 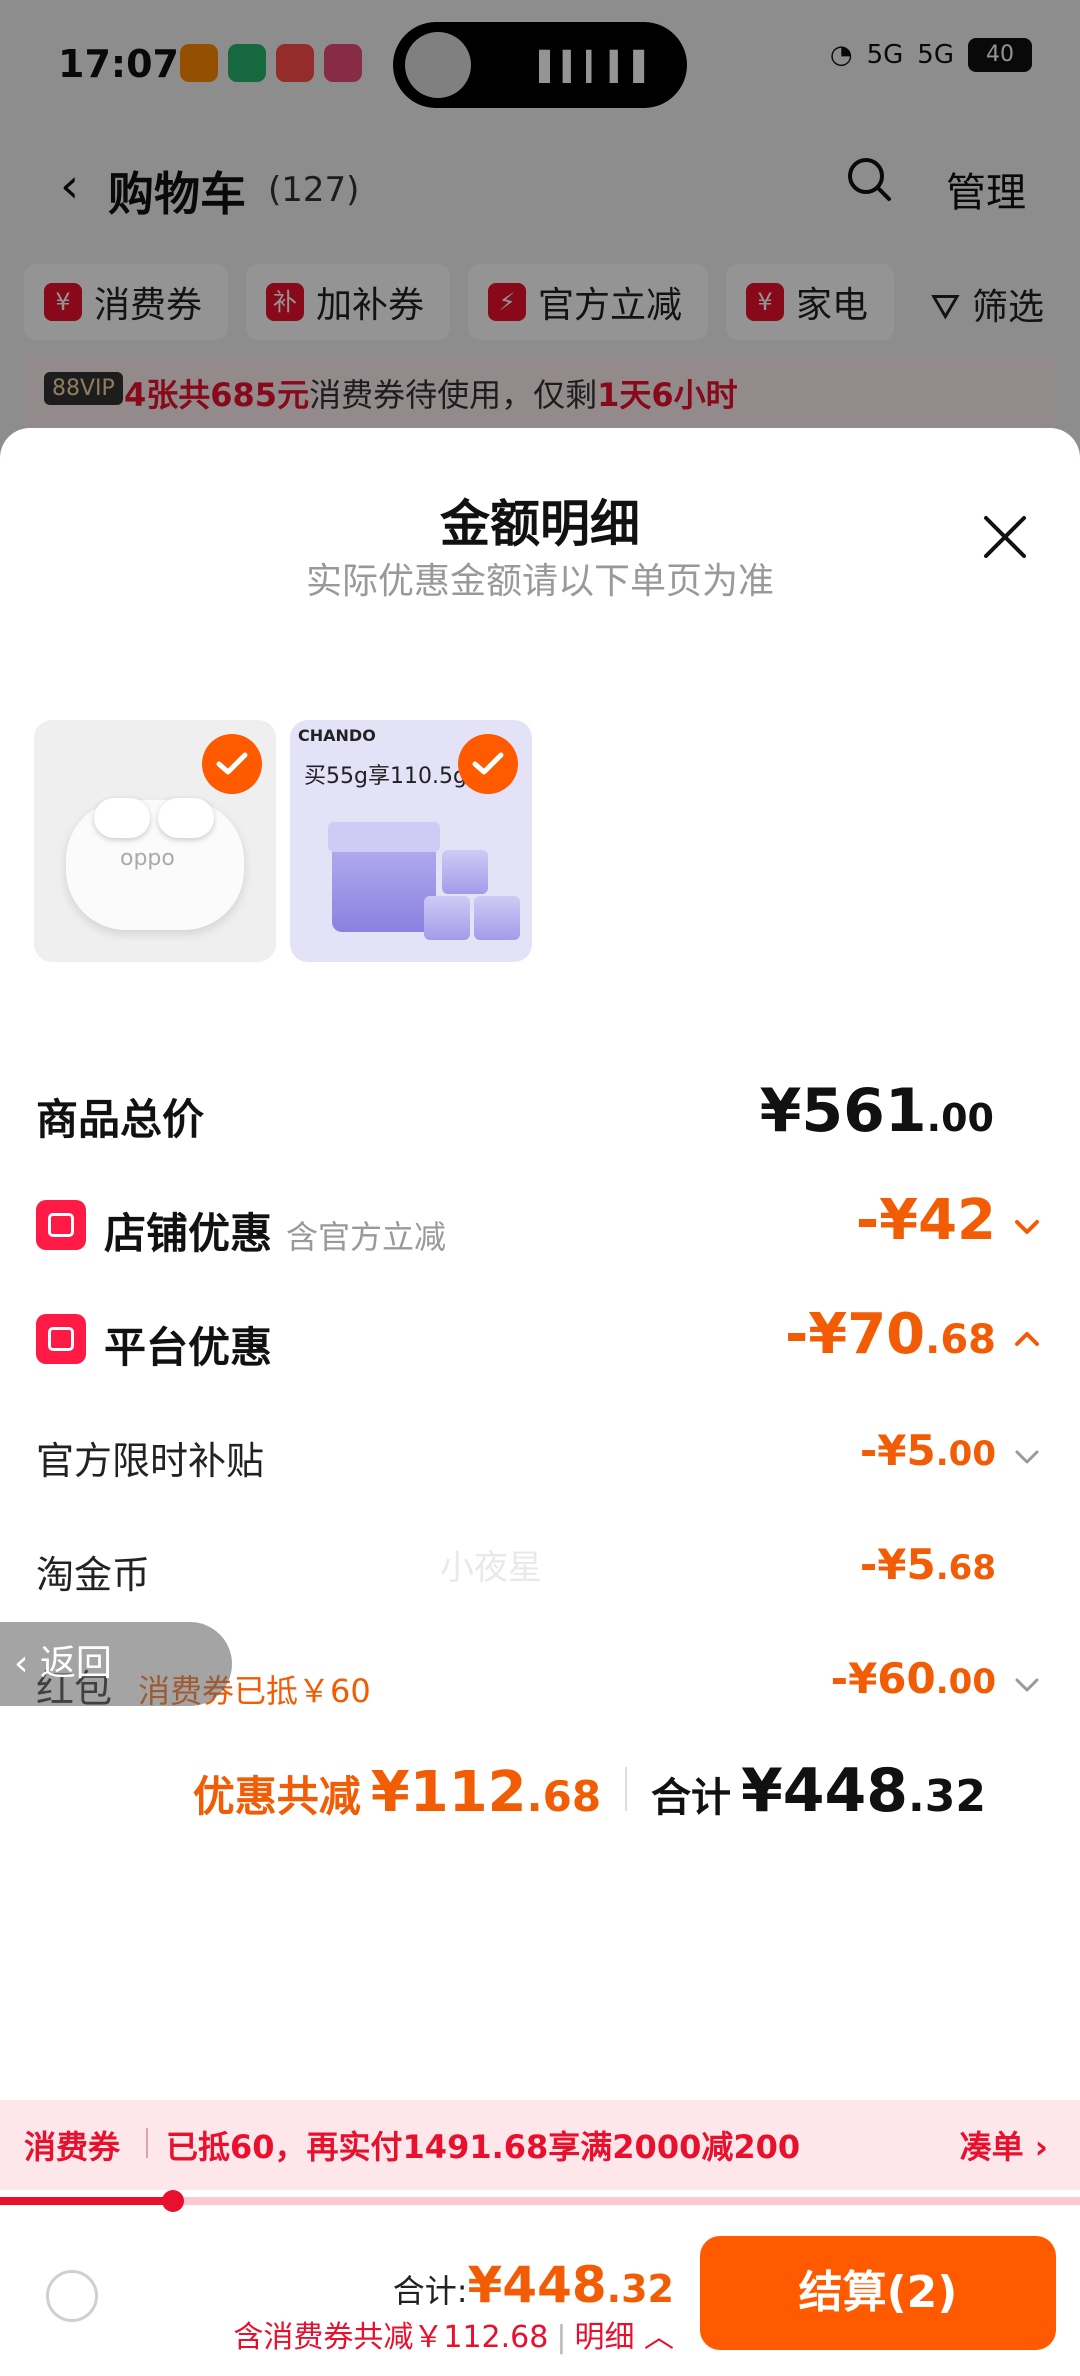 What do you see at coordinates (72, 2296) in the screenshot?
I see `select-all-radio` at bounding box center [72, 2296].